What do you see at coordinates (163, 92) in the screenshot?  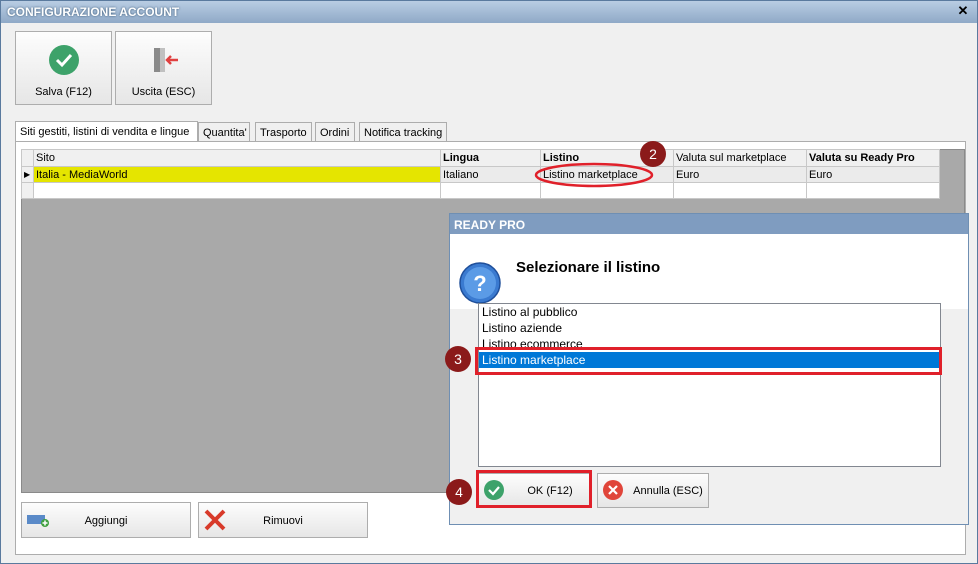 I see `exit-button-label: Uscita (ESC)` at bounding box center [163, 92].